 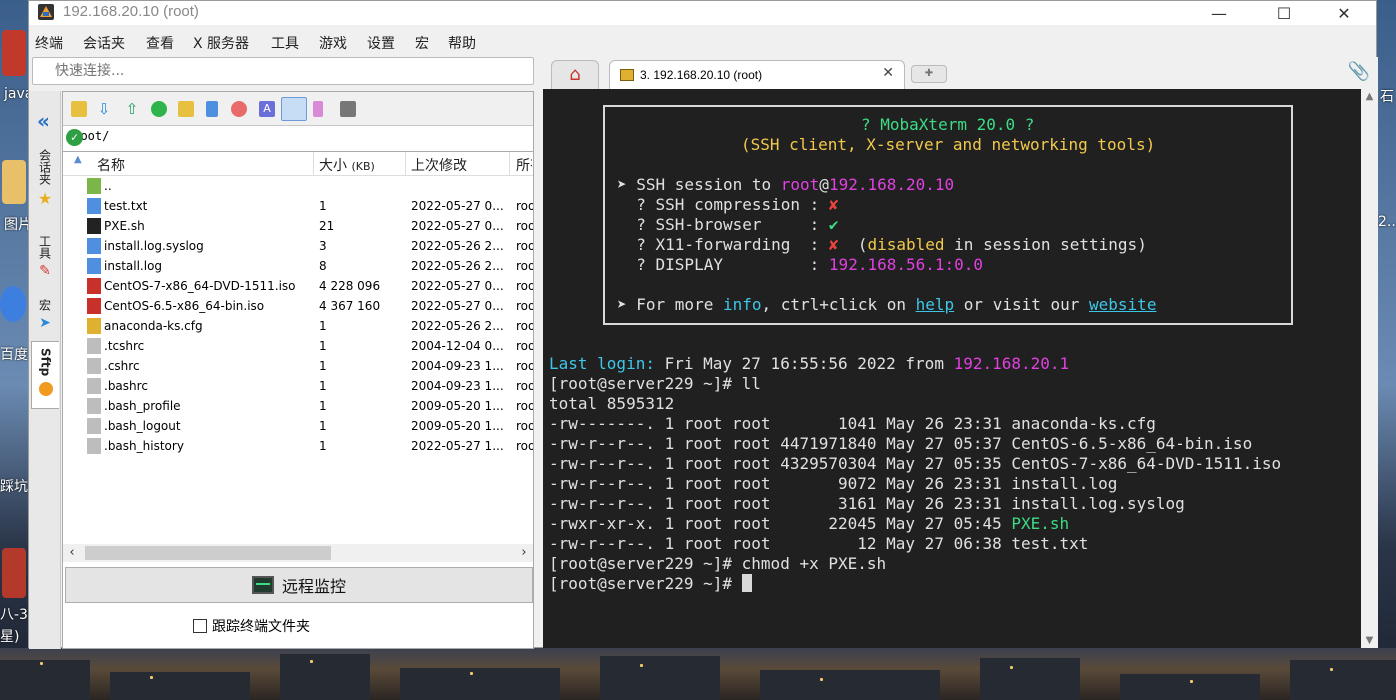 I want to click on tab-macros: 宏 ➤, so click(x=45, y=315).